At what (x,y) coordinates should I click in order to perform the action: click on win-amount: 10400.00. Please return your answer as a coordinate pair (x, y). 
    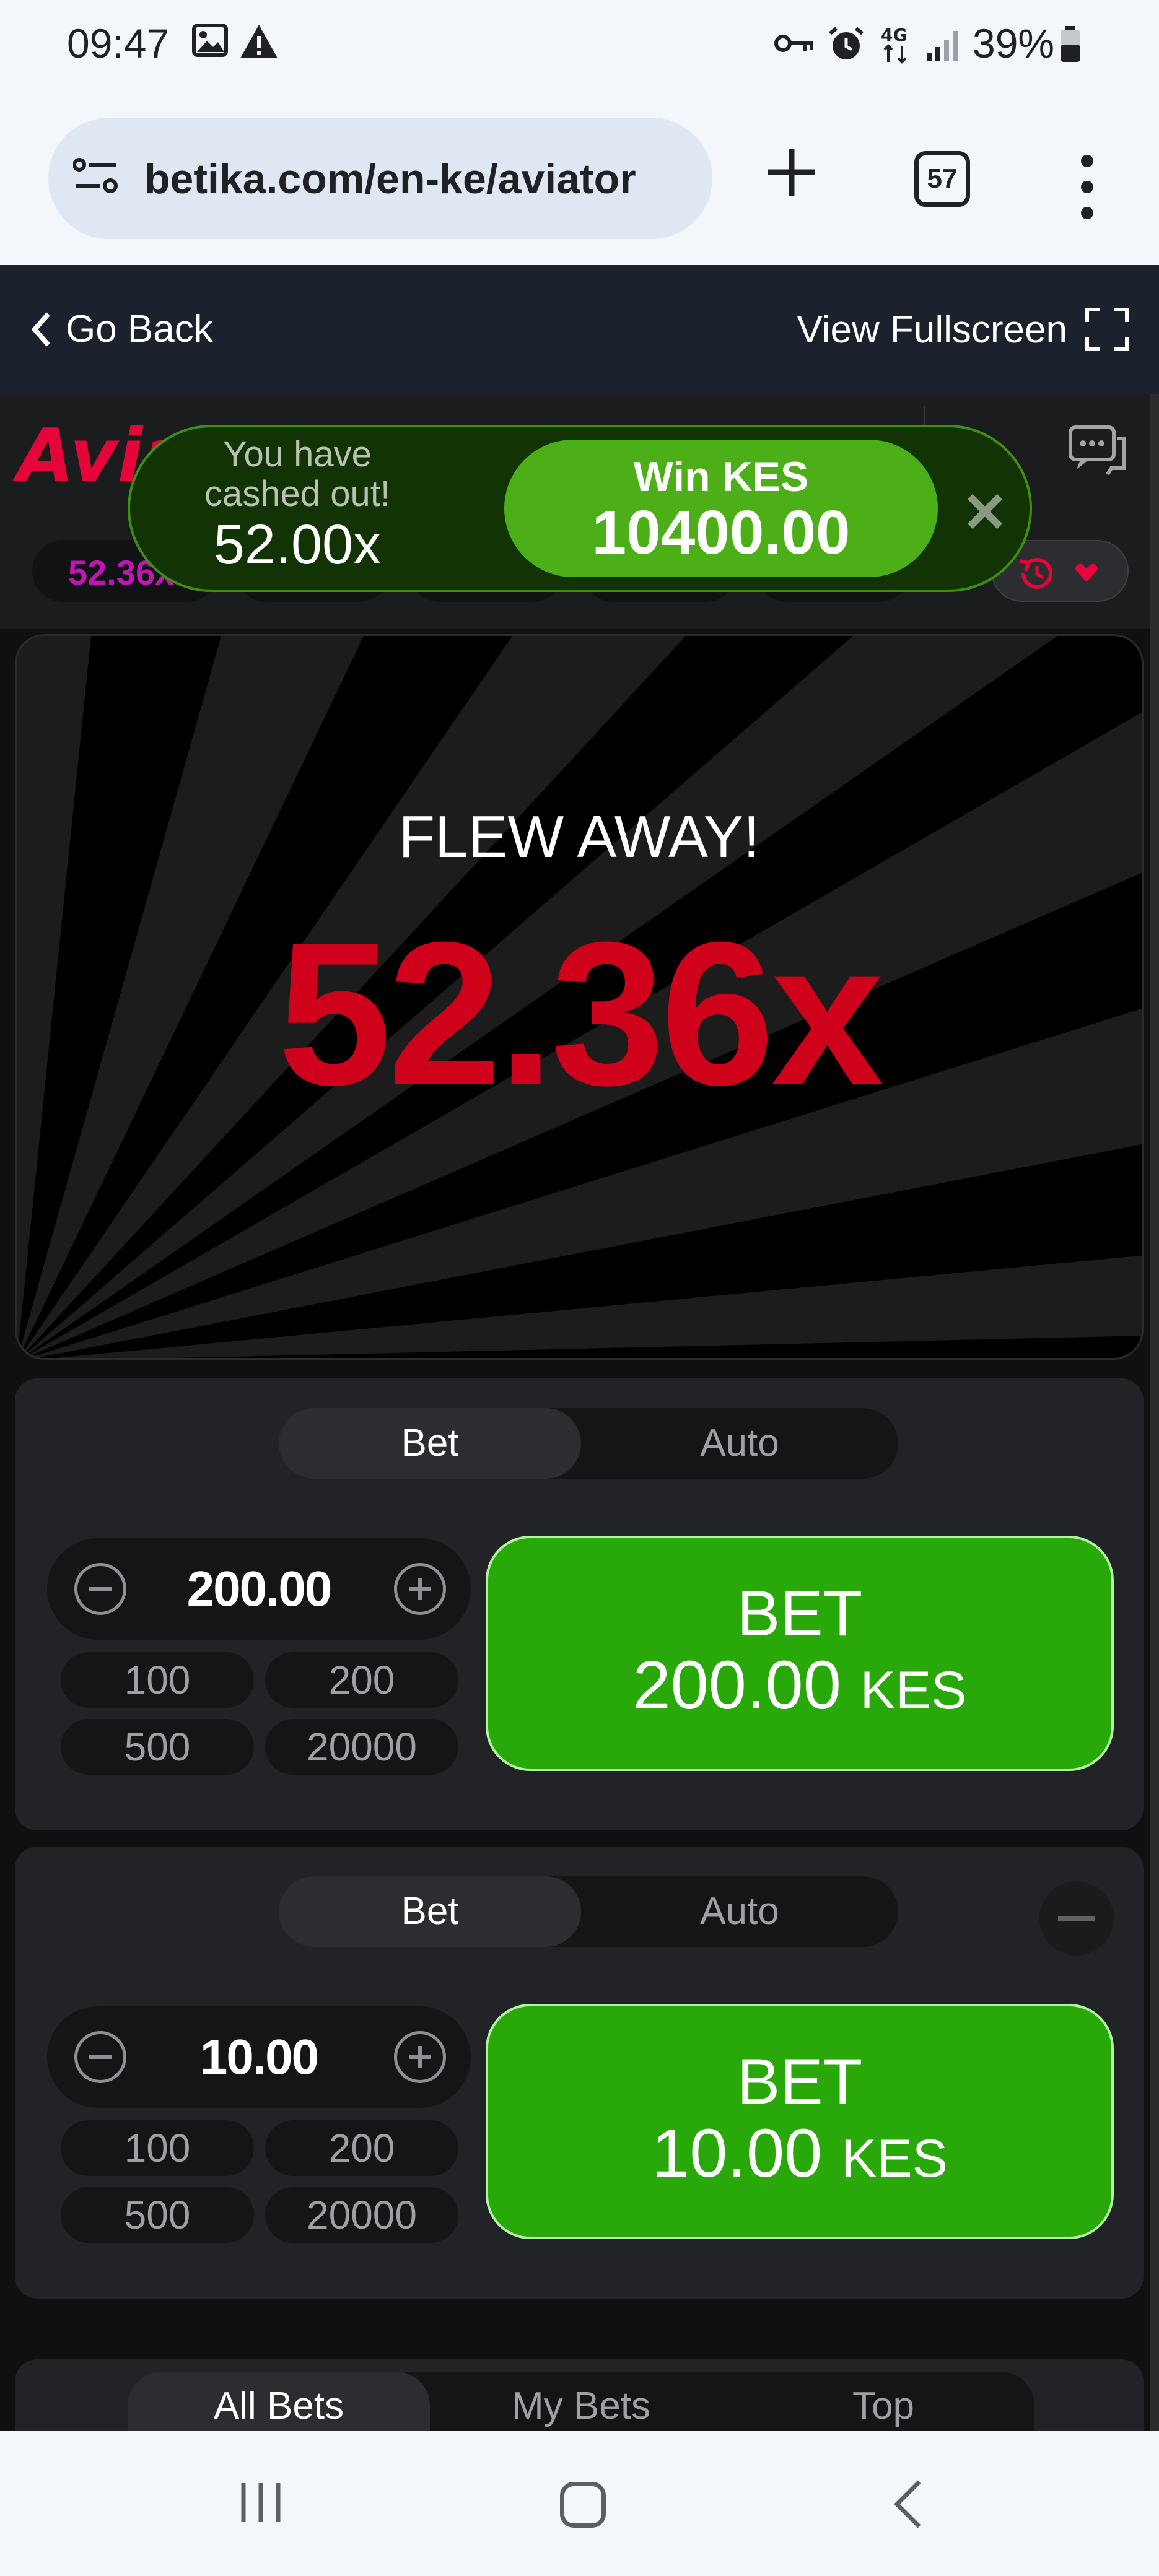
    Looking at the image, I should click on (721, 532).